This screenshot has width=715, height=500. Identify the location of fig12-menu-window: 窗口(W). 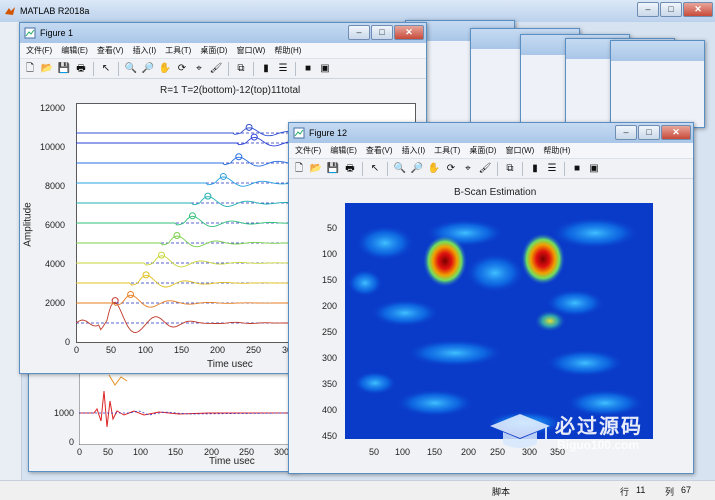
(519, 150).